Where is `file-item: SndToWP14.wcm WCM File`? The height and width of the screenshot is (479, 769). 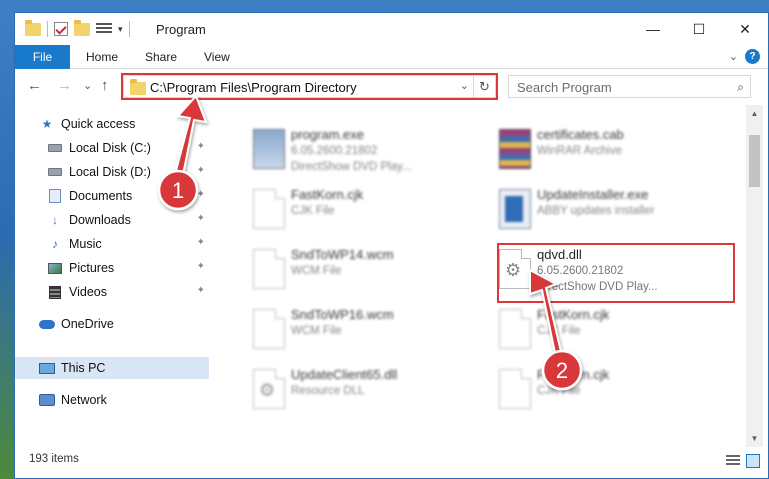 file-item: SndToWP14.wcm WCM File is located at coordinates (357, 271).